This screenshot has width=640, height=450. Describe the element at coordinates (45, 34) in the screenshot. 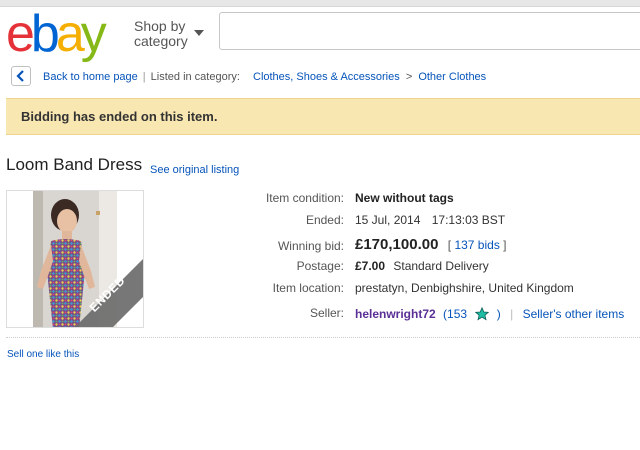

I see `logo-letter-b: b` at that location.